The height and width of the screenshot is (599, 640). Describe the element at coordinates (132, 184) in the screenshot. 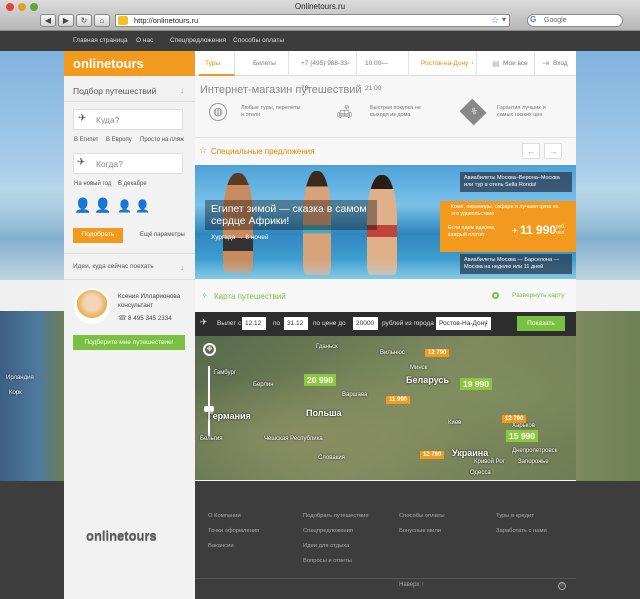

I see `when-link-december: В декабре` at that location.